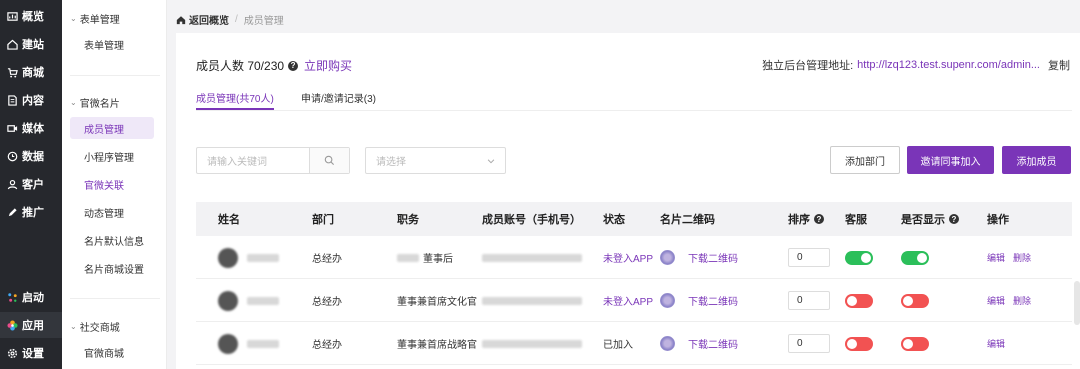 This screenshot has height=369, width=1080. I want to click on menu-item-card-shop-settings: 名片商城设置, so click(112, 268).